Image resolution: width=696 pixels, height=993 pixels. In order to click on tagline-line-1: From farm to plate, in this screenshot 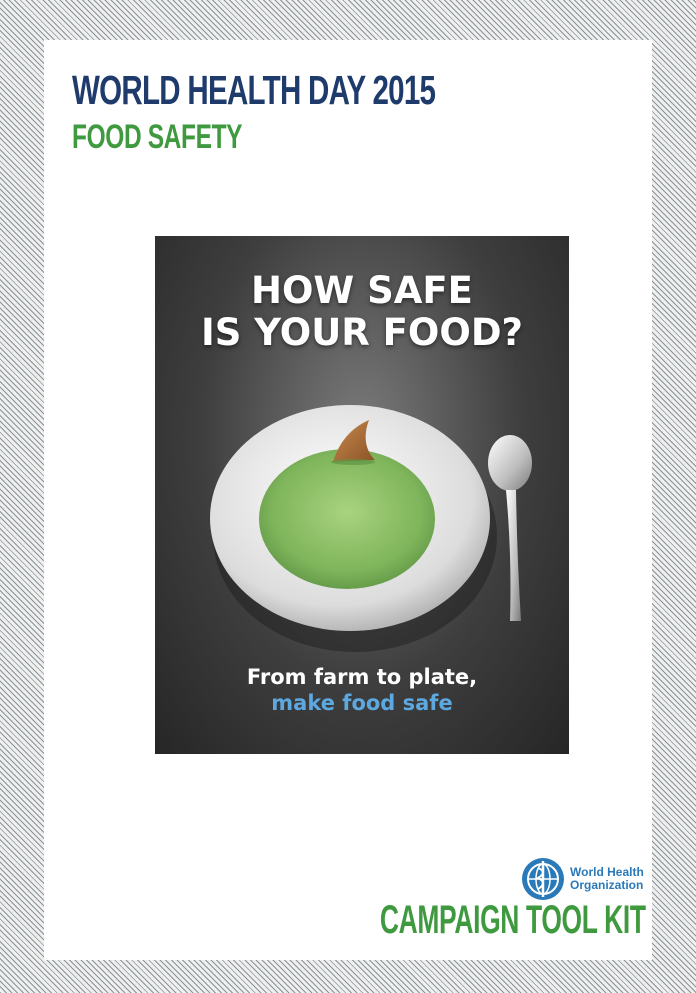, I will do `click(362, 677)`.